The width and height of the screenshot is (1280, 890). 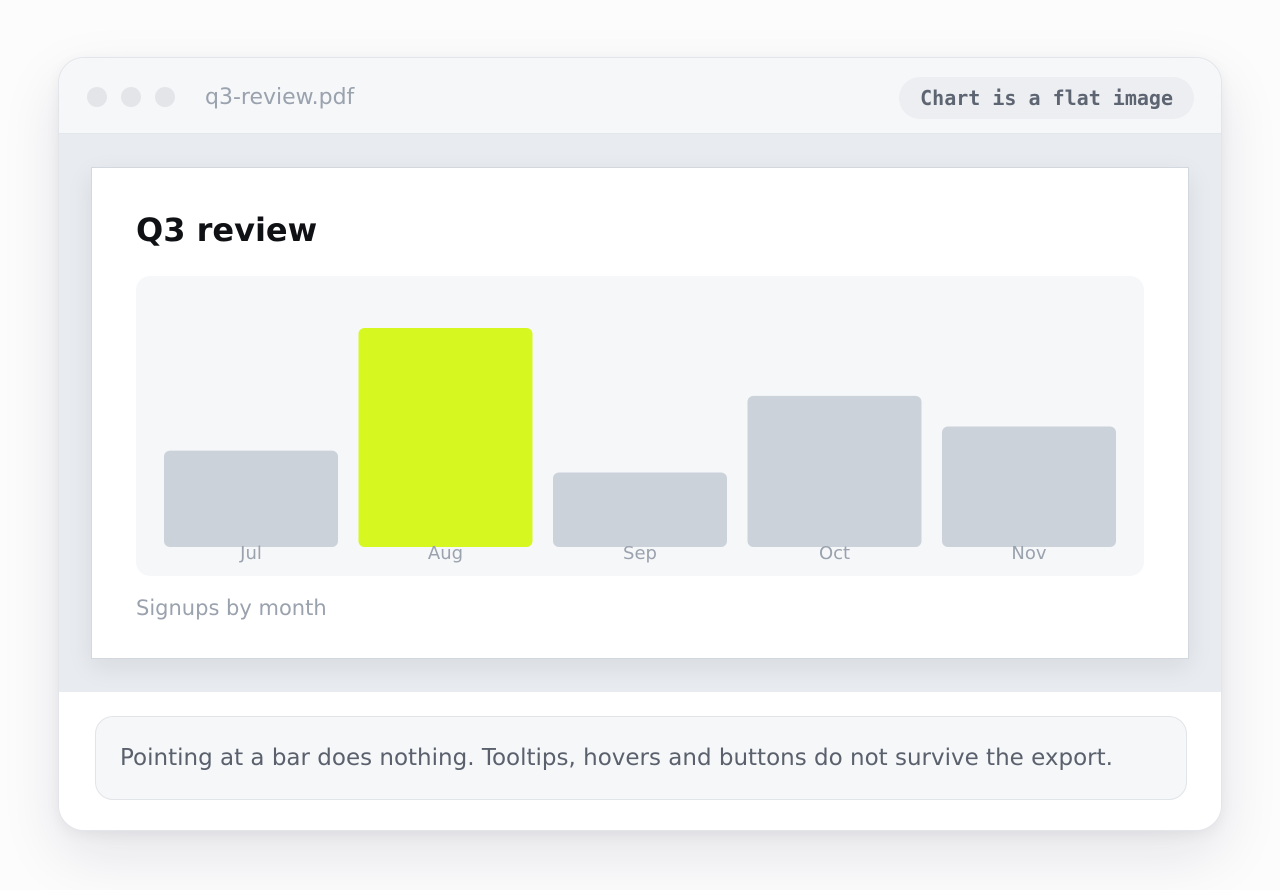 I want to click on window-maximize-dot-icon, so click(x=165, y=97).